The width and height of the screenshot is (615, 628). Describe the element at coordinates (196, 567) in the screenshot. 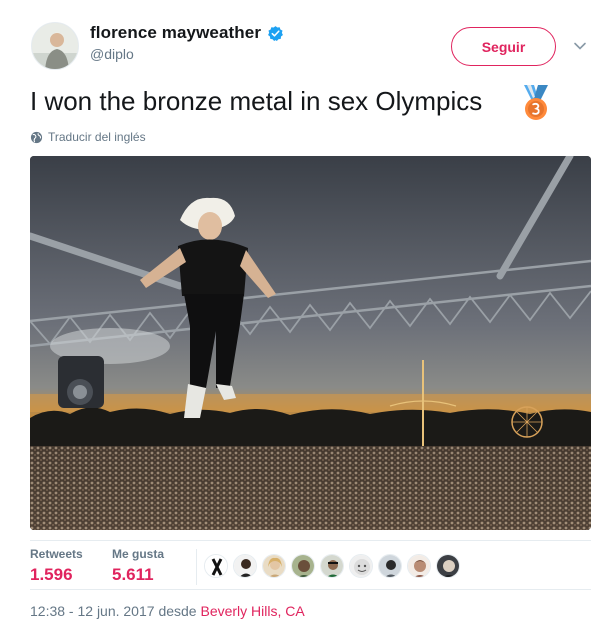

I see `stats-divider` at that location.